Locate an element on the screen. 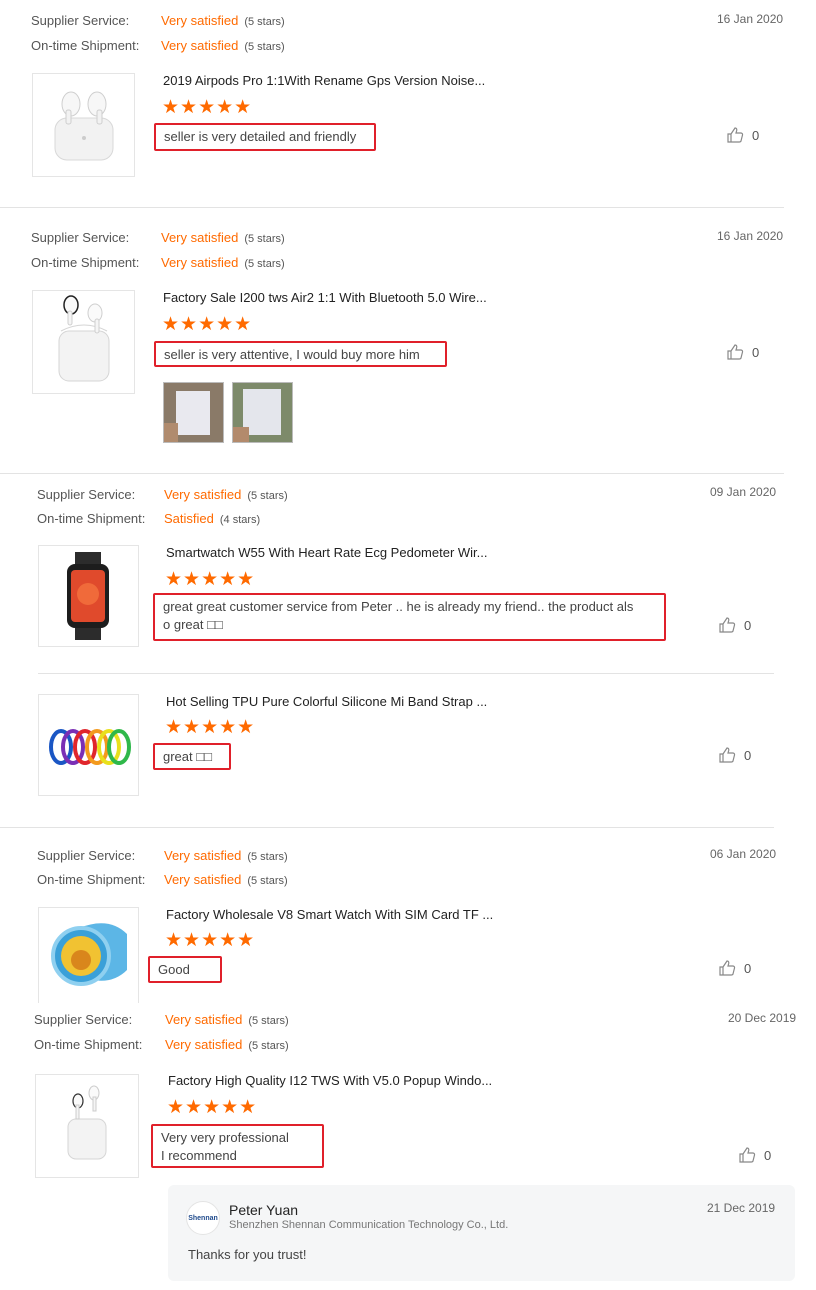 The image size is (816, 1290). product-image-air2 is located at coordinates (83, 342).